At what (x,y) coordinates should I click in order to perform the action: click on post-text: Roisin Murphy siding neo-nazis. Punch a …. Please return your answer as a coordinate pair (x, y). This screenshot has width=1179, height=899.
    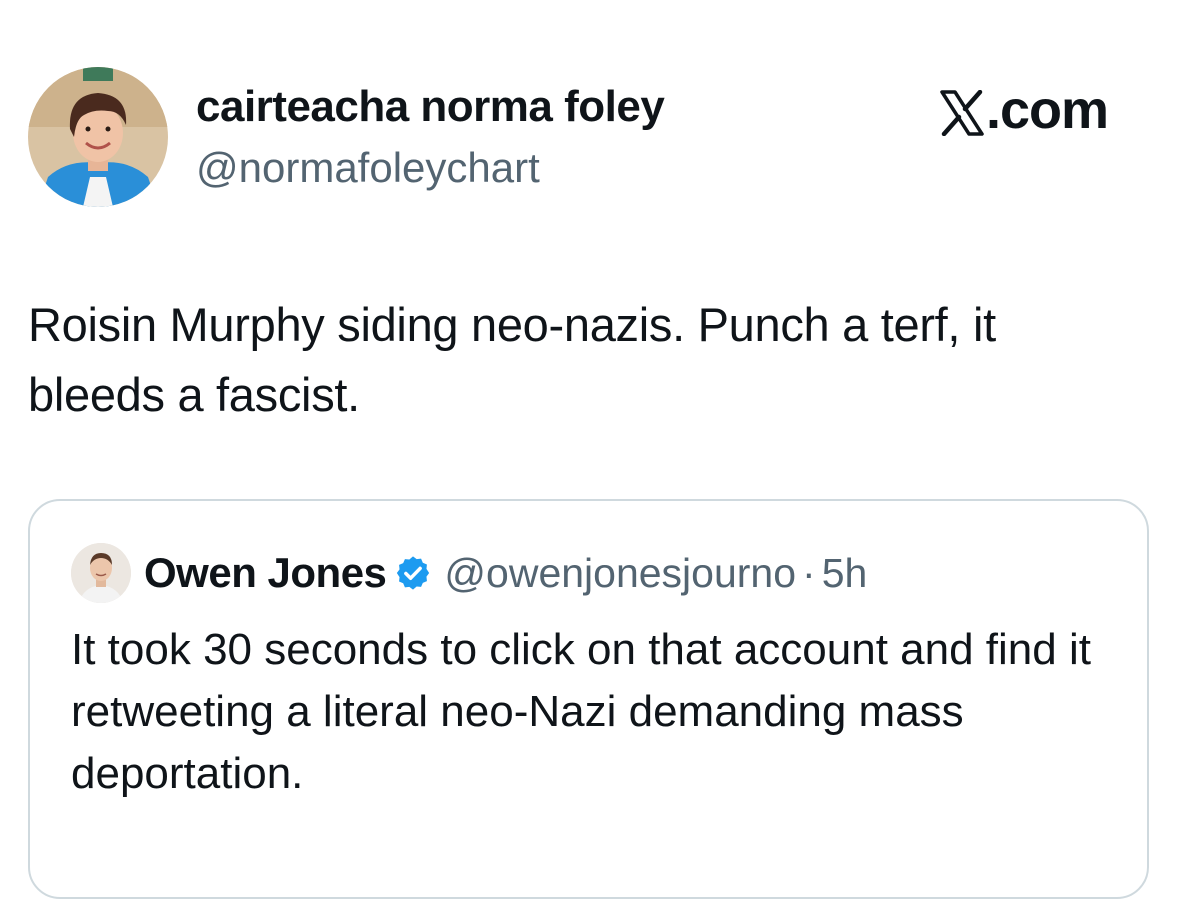
    Looking at the image, I should click on (512, 359).